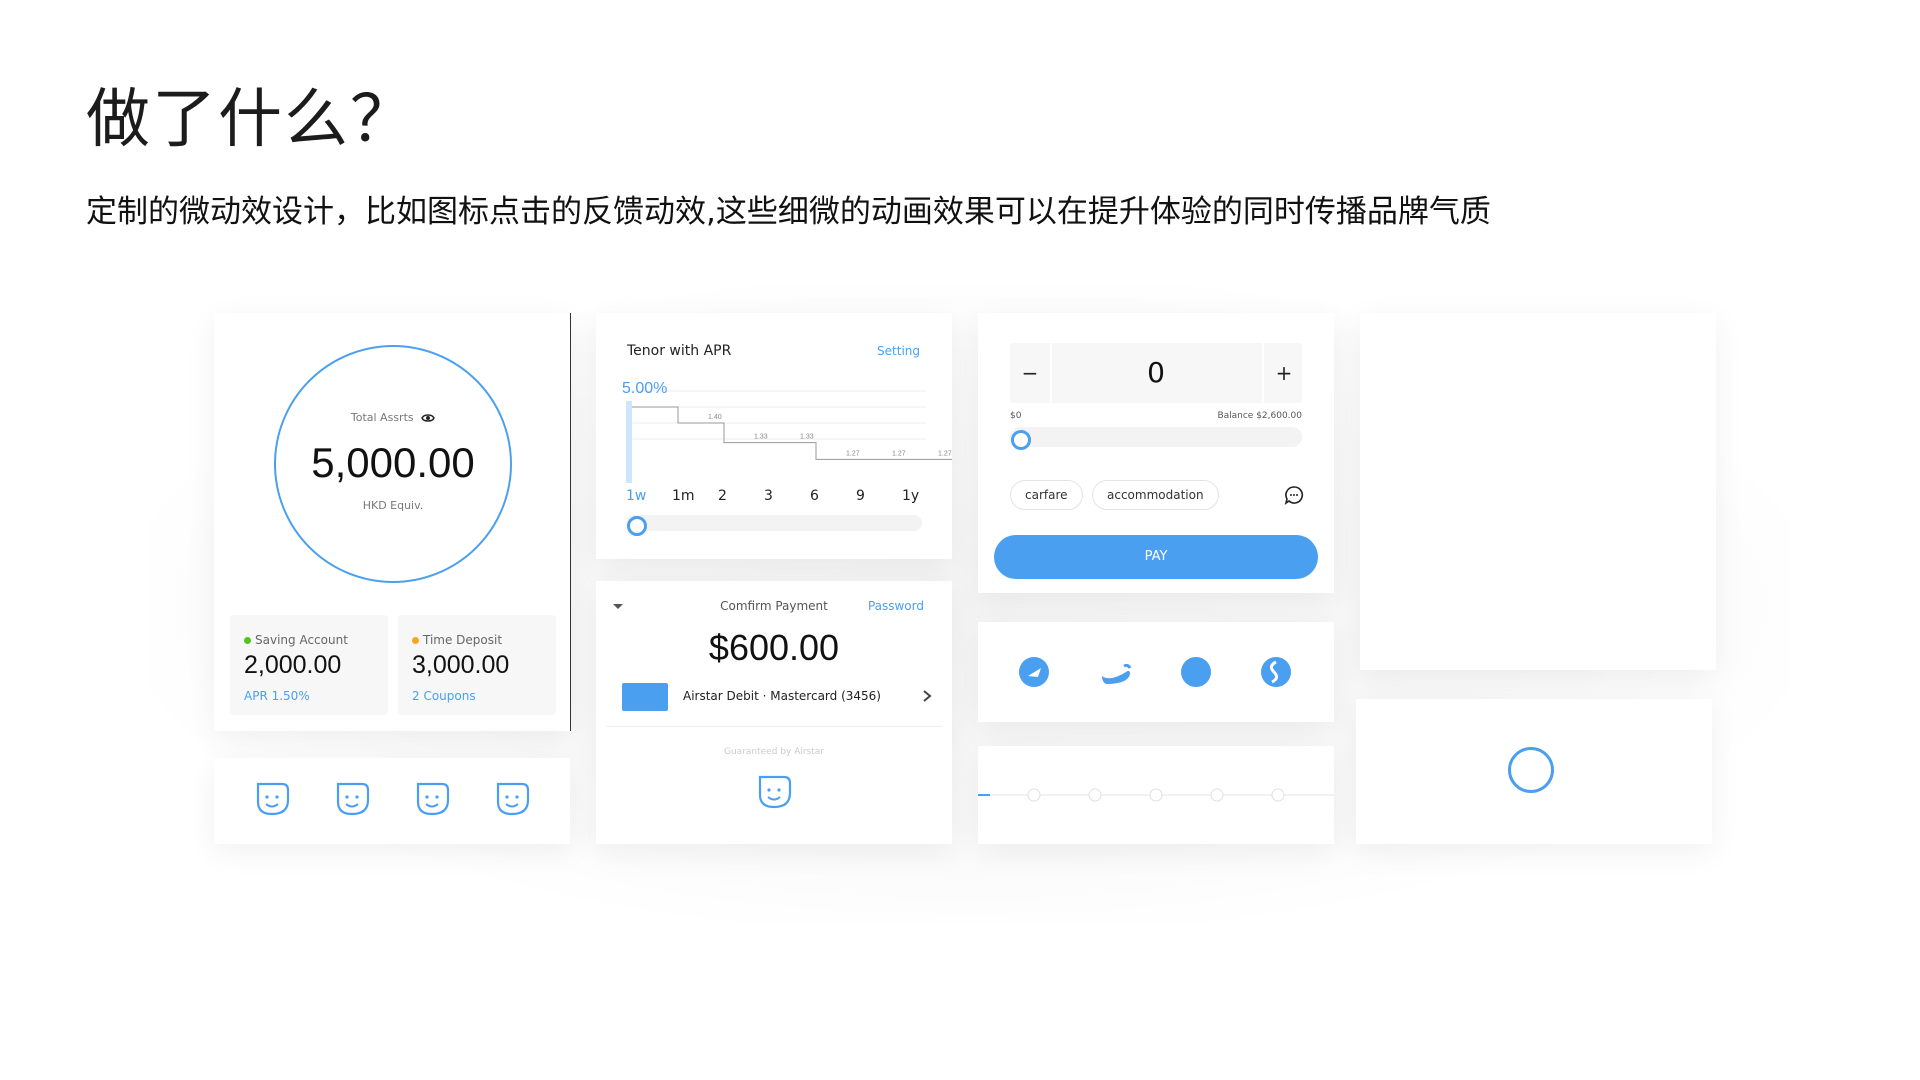 This screenshot has width=1920, height=1080. What do you see at coordinates (637, 526) in the screenshot?
I see `tenor-slider-knob` at bounding box center [637, 526].